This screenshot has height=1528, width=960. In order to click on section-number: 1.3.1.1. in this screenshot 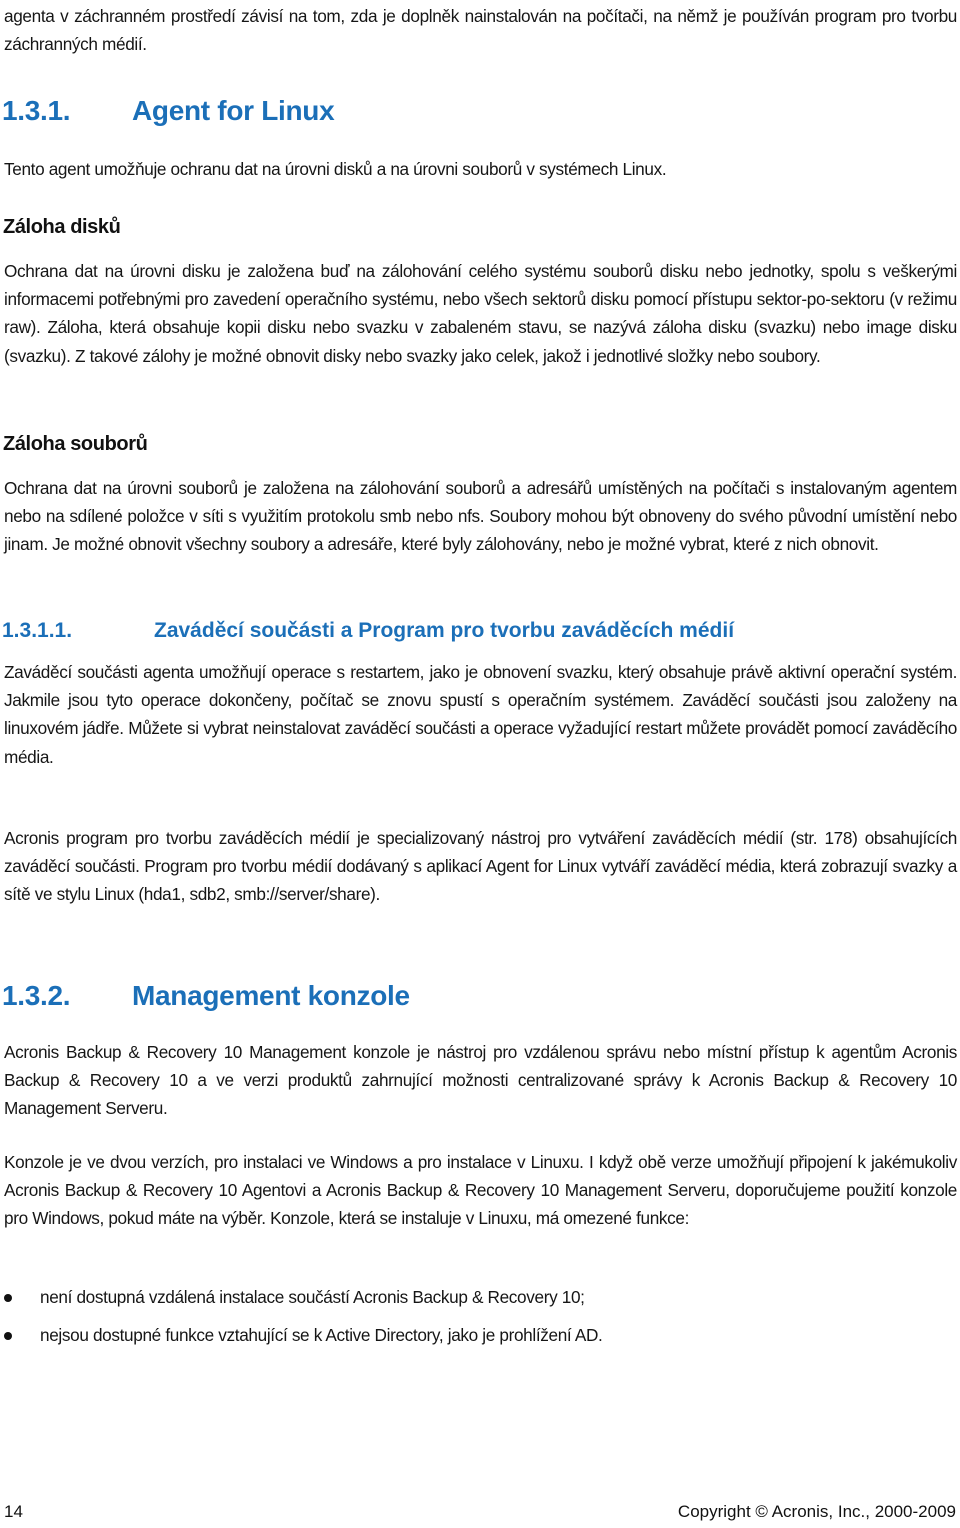, I will do `click(37, 630)`.